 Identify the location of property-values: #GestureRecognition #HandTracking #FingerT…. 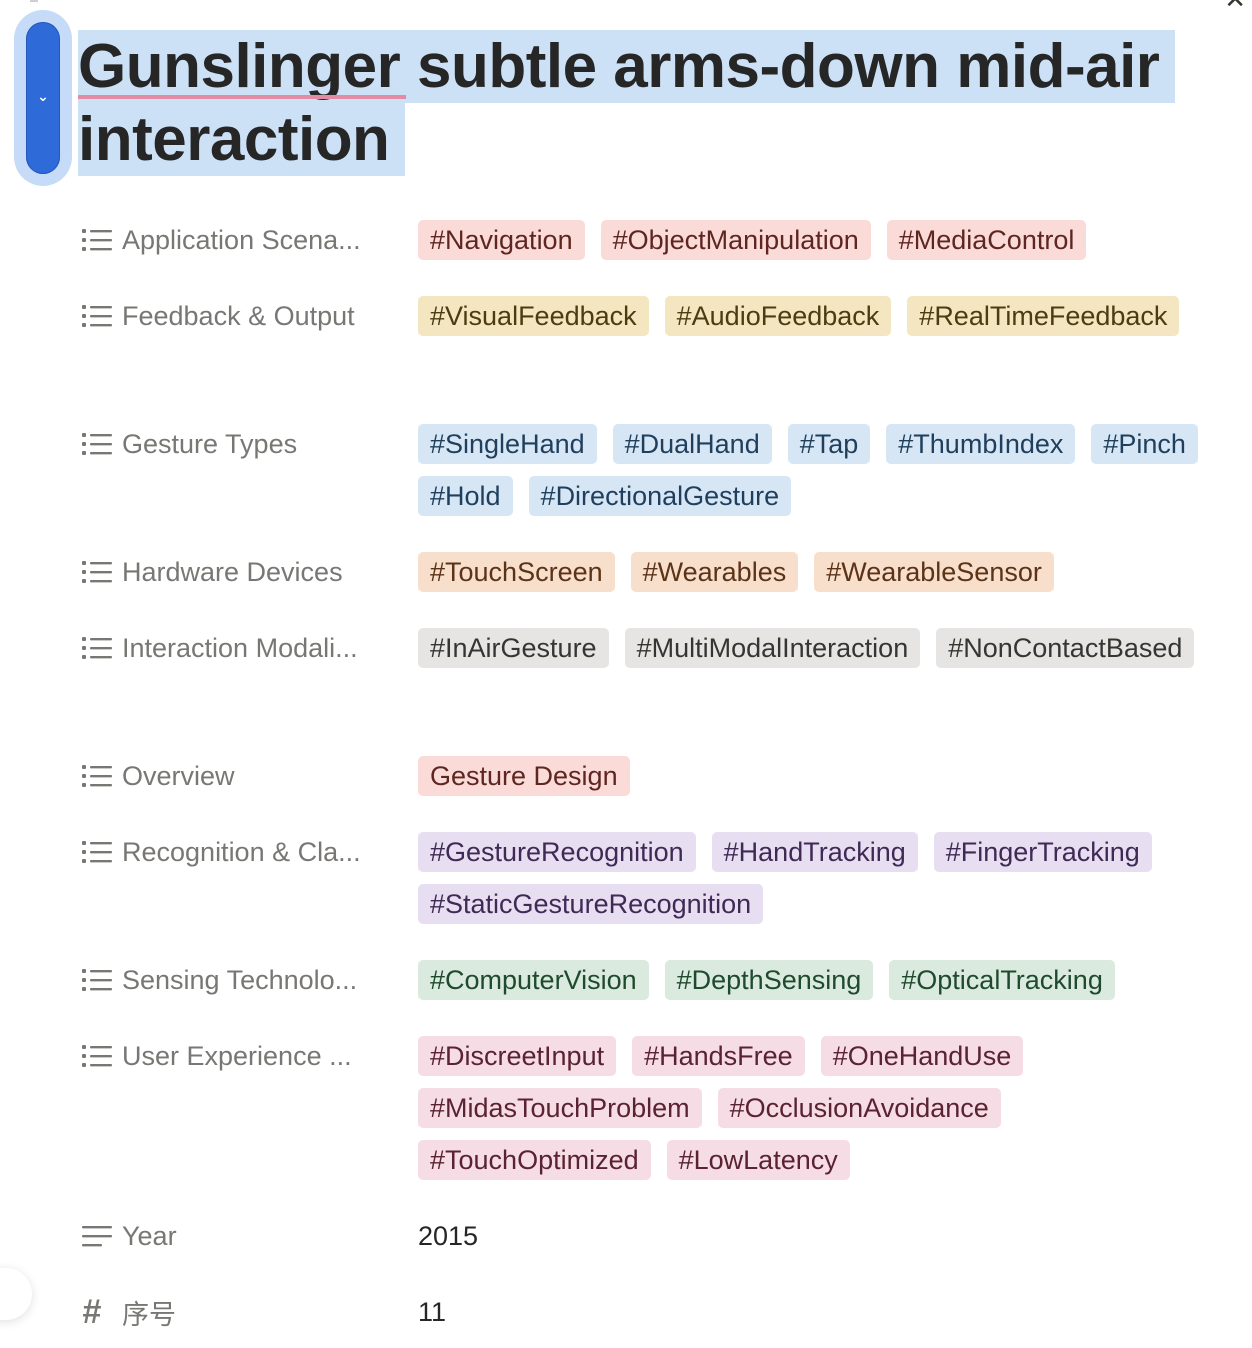
(818, 878).